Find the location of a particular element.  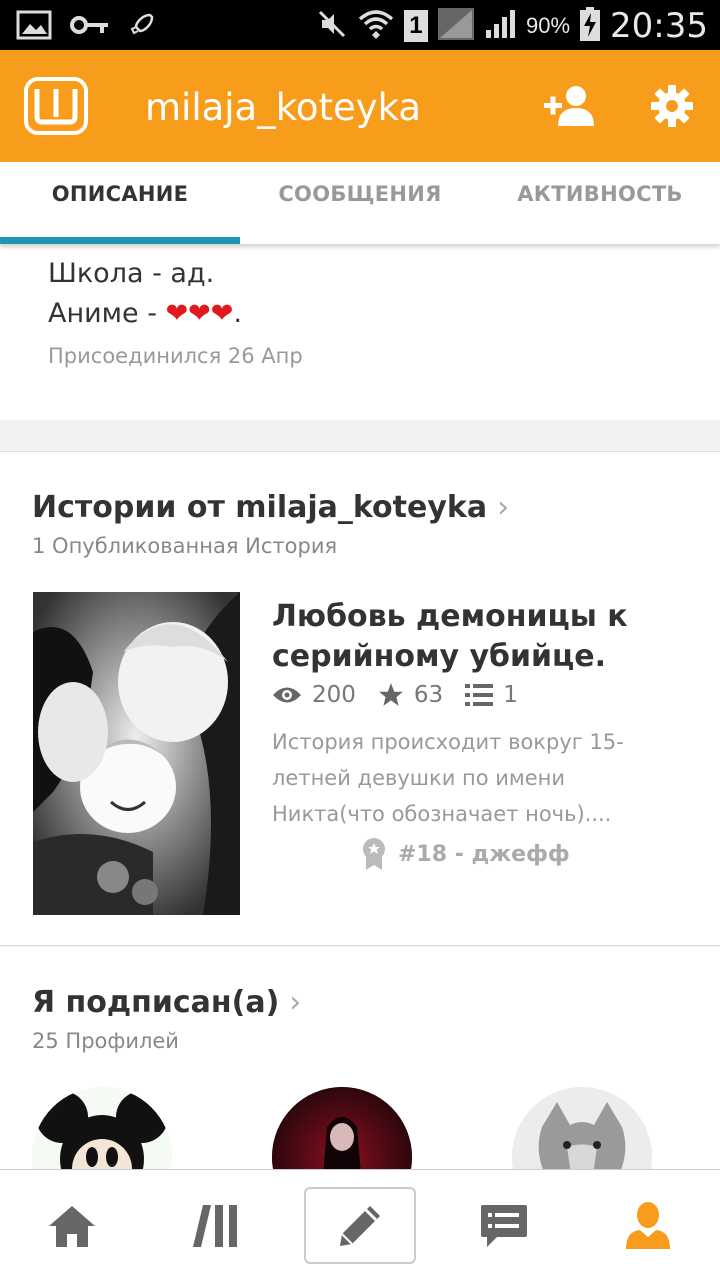

mute-icon is located at coordinates (332, 26).